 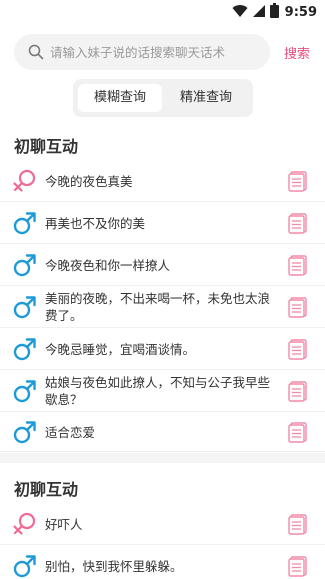 What do you see at coordinates (158, 391) in the screenshot?
I see `list-item-text: 姑娘与夜色如此撩人，不知与公子我早些歇息？` at bounding box center [158, 391].